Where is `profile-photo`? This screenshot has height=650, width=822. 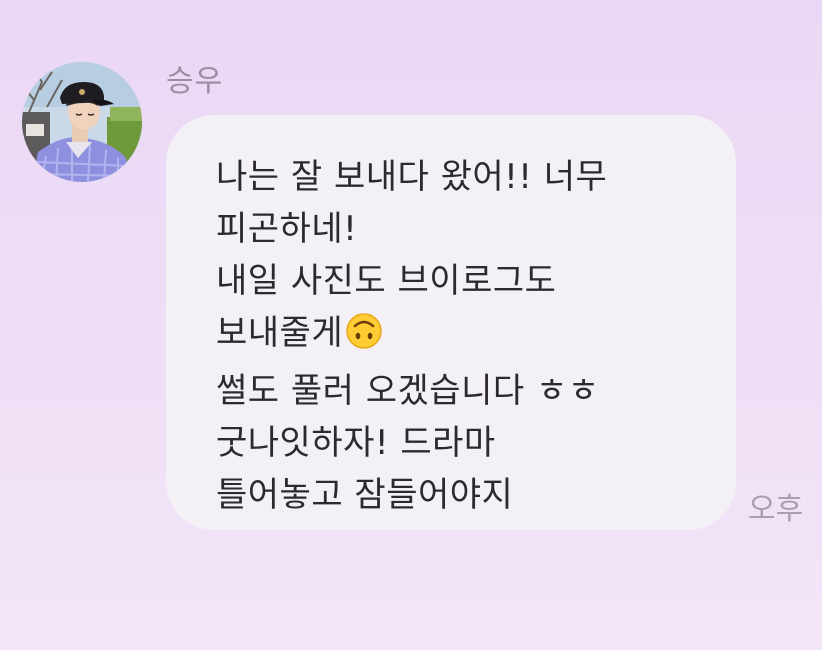
profile-photo is located at coordinates (82, 122).